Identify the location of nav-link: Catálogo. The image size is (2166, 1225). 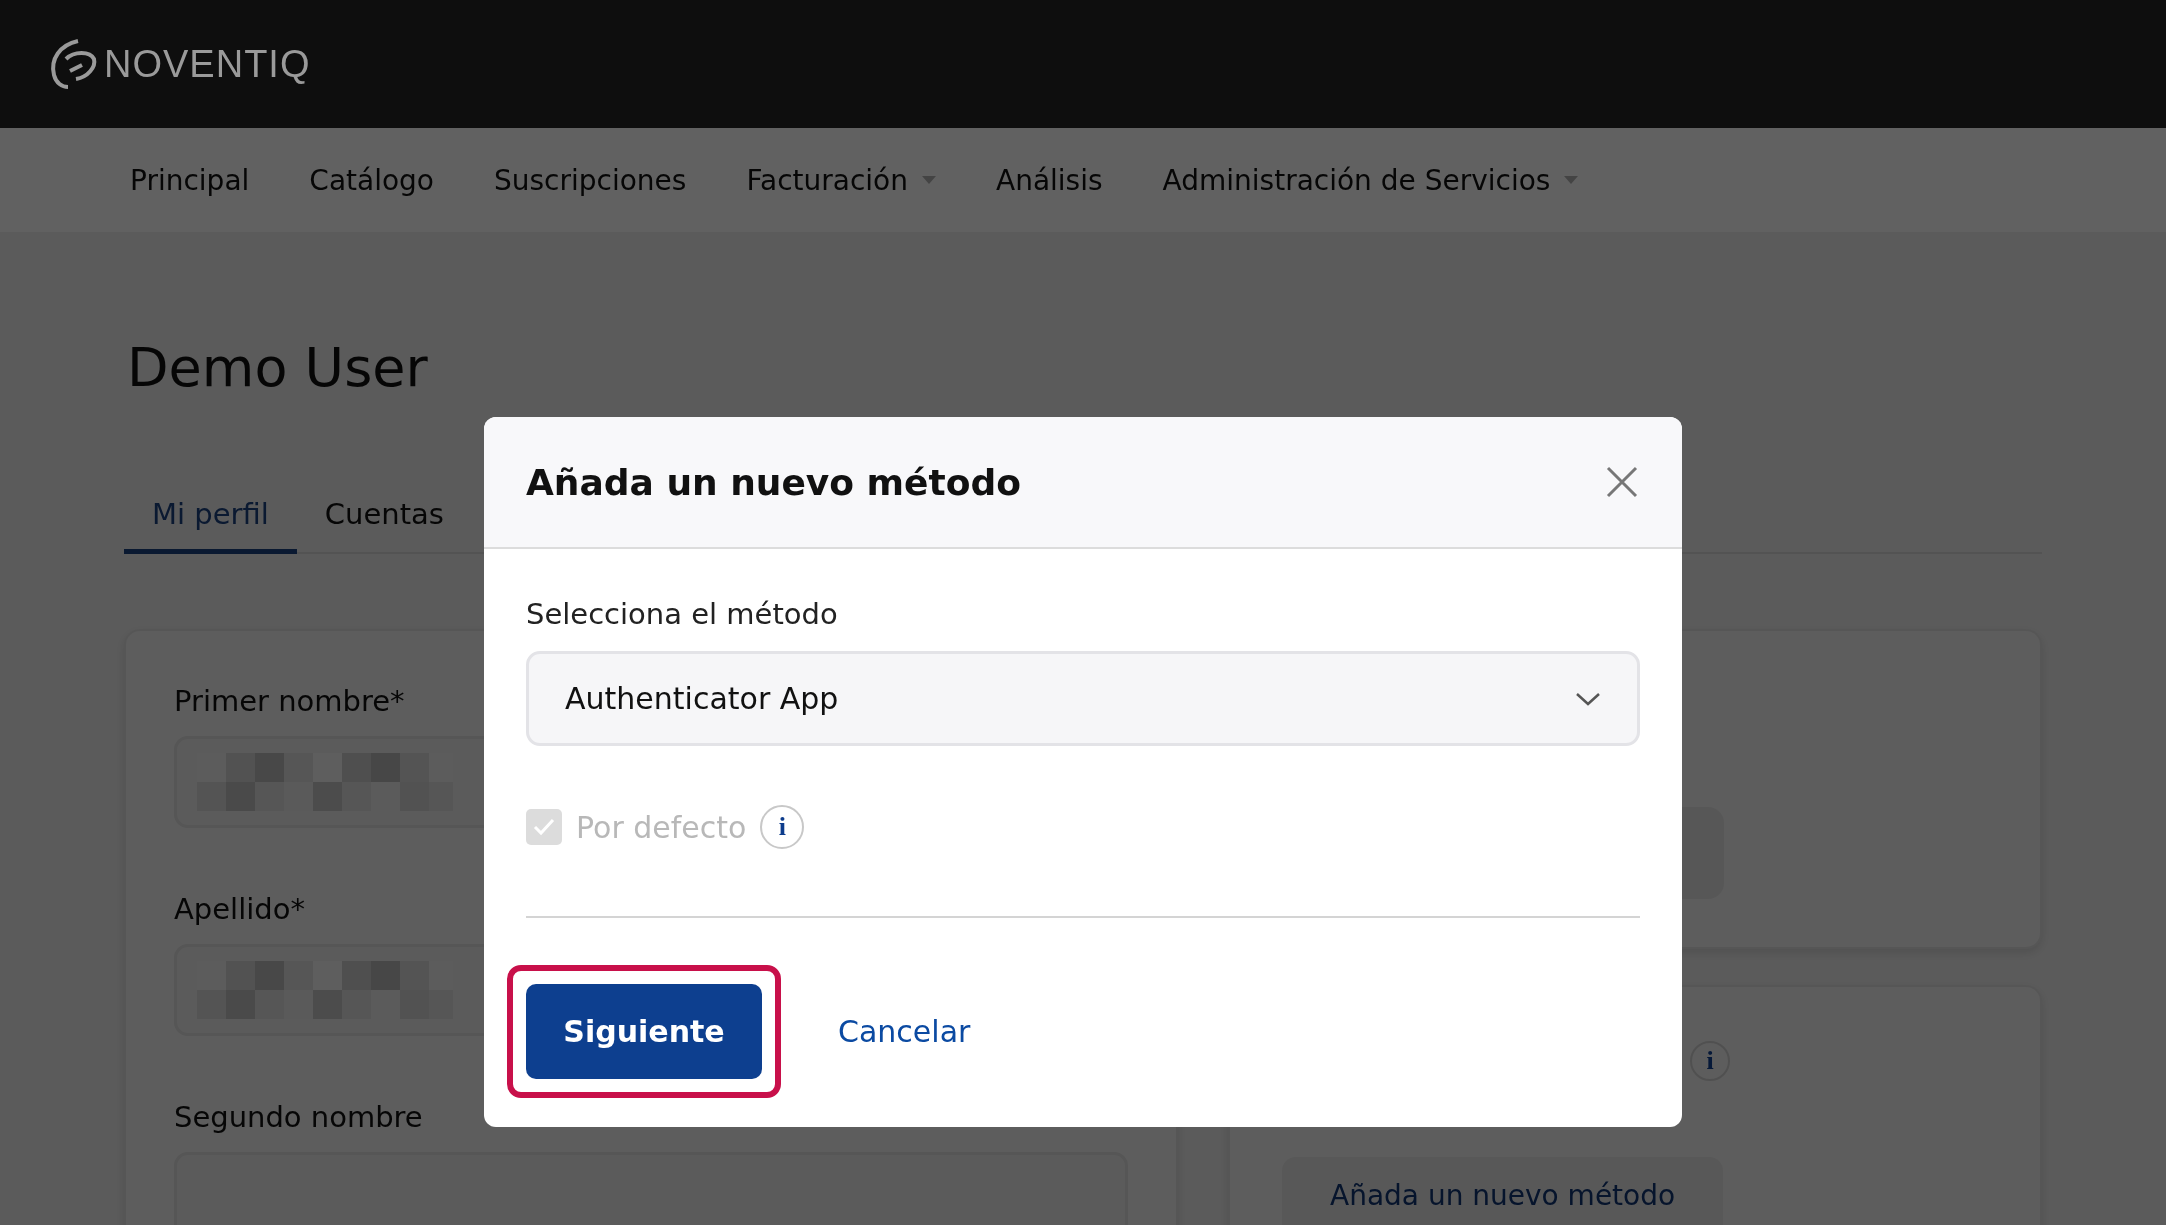
(371, 180).